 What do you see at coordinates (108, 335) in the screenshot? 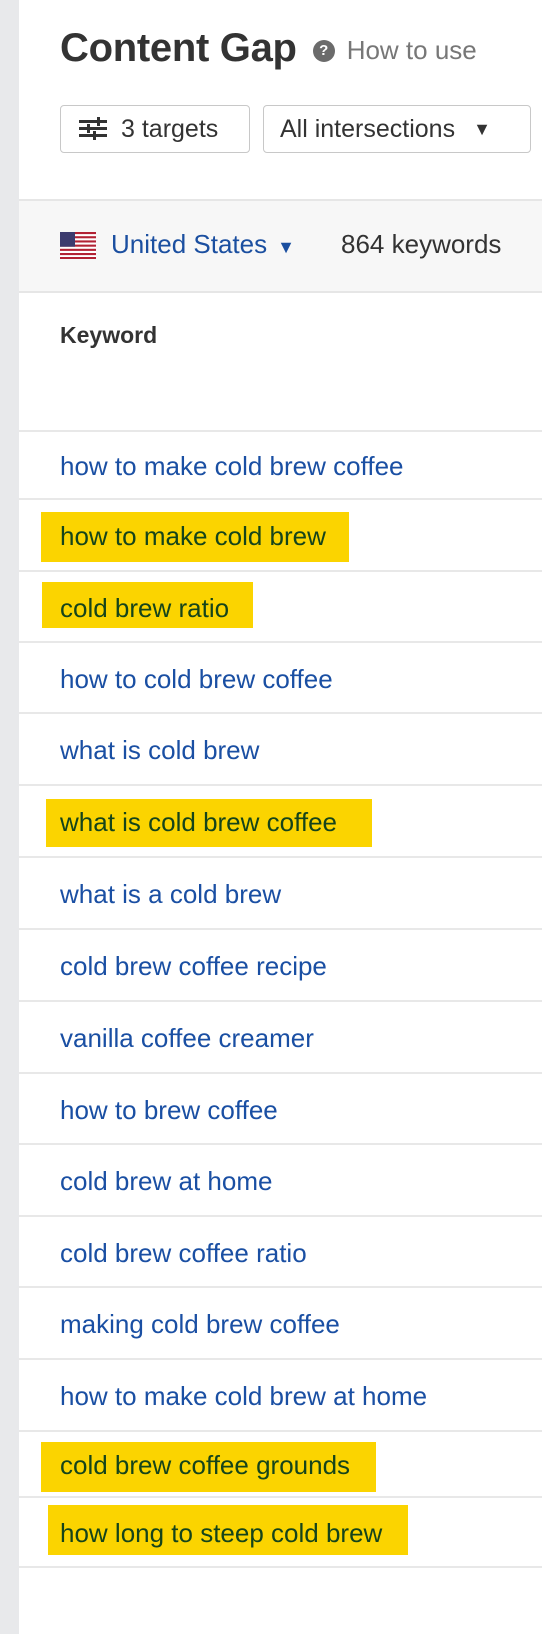
I see `column-header-keyword: Keyword` at bounding box center [108, 335].